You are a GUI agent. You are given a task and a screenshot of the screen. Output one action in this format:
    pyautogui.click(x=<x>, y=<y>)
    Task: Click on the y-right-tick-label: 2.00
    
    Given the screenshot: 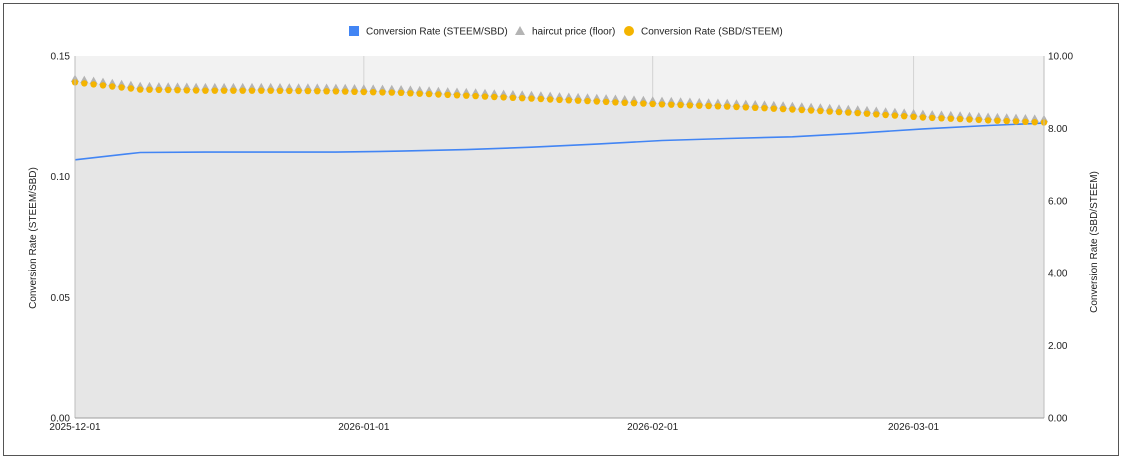 What is the action you would take?
    pyautogui.click(x=1058, y=346)
    